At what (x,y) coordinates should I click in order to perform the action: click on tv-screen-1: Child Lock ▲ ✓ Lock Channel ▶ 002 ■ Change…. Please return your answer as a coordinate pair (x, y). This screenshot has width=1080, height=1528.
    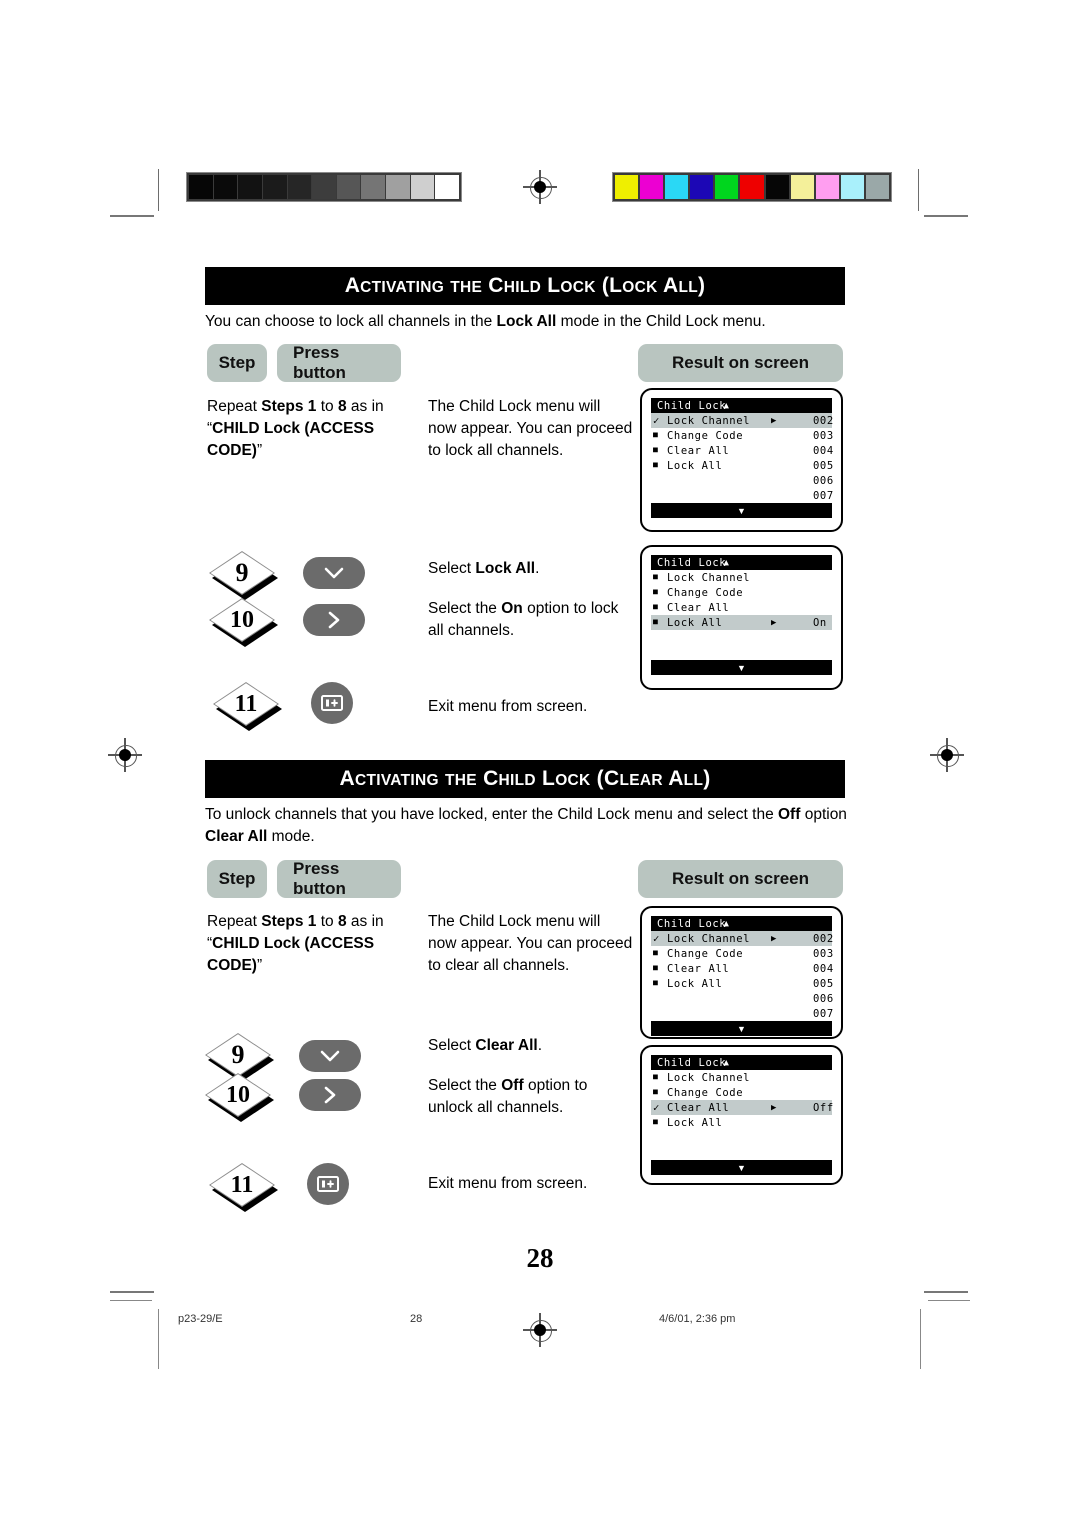
    Looking at the image, I should click on (741, 460).